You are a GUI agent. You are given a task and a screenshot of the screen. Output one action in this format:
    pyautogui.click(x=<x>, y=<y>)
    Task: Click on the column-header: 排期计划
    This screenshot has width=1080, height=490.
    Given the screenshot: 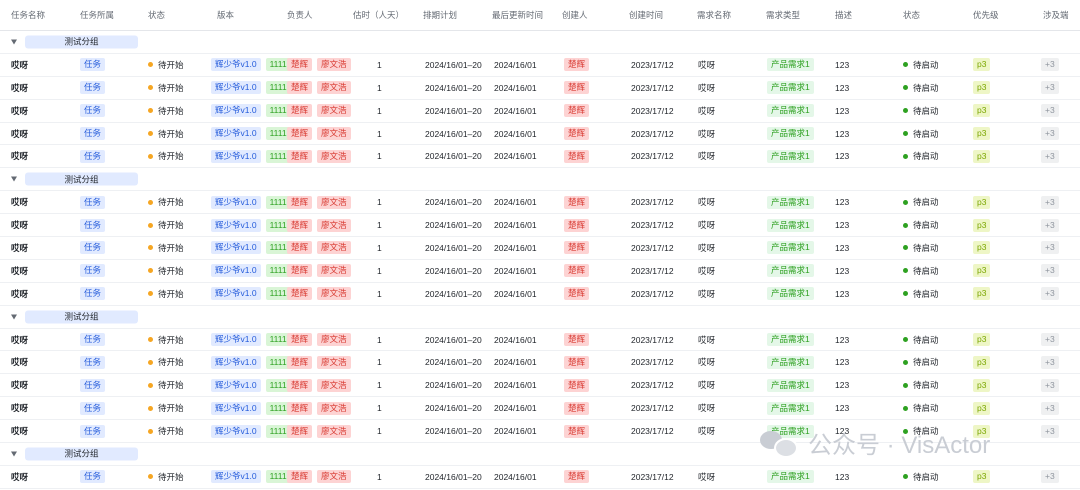 What is the action you would take?
    pyautogui.click(x=440, y=15)
    